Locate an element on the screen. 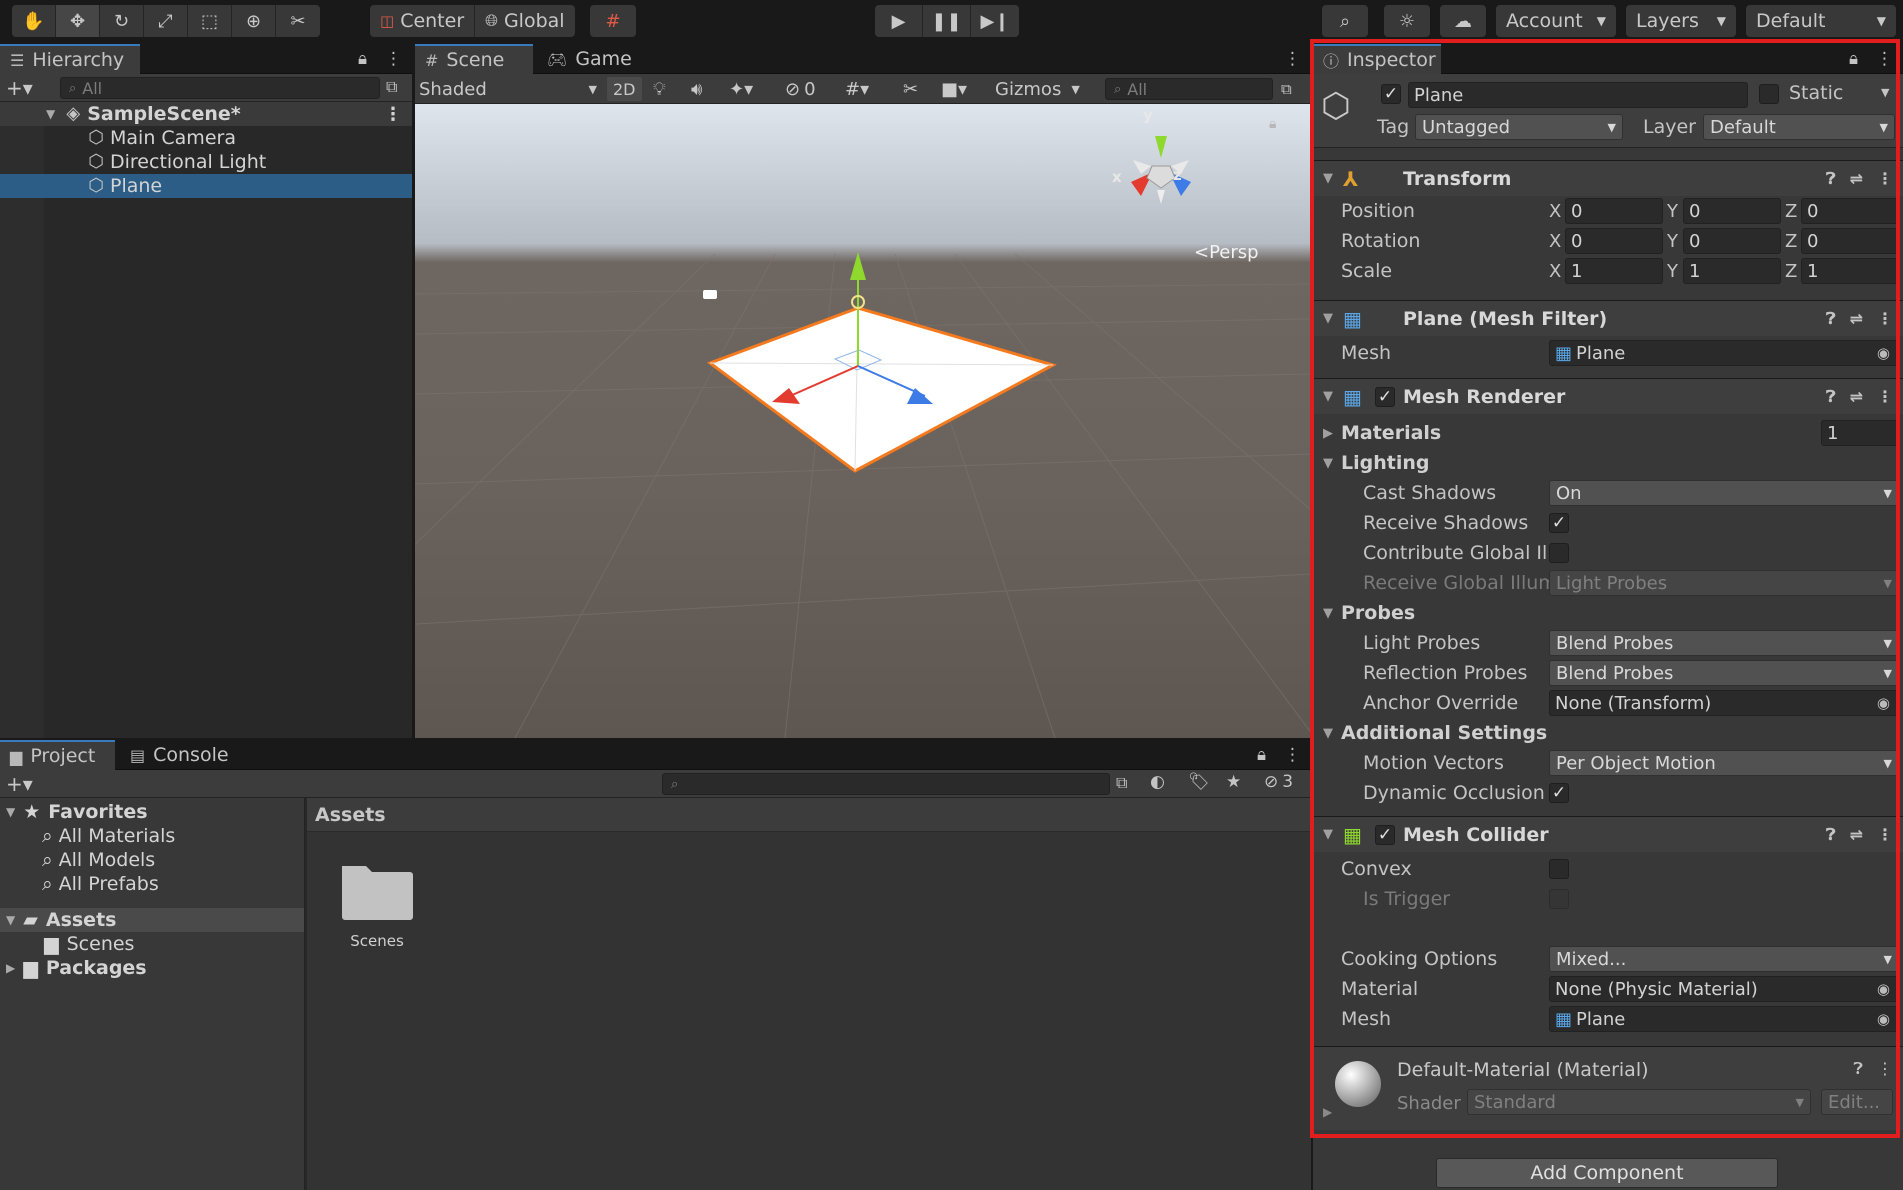 This screenshot has width=1903, height=1190. dynamic-occlusion-checkbox: ✓ is located at coordinates (1559, 793).